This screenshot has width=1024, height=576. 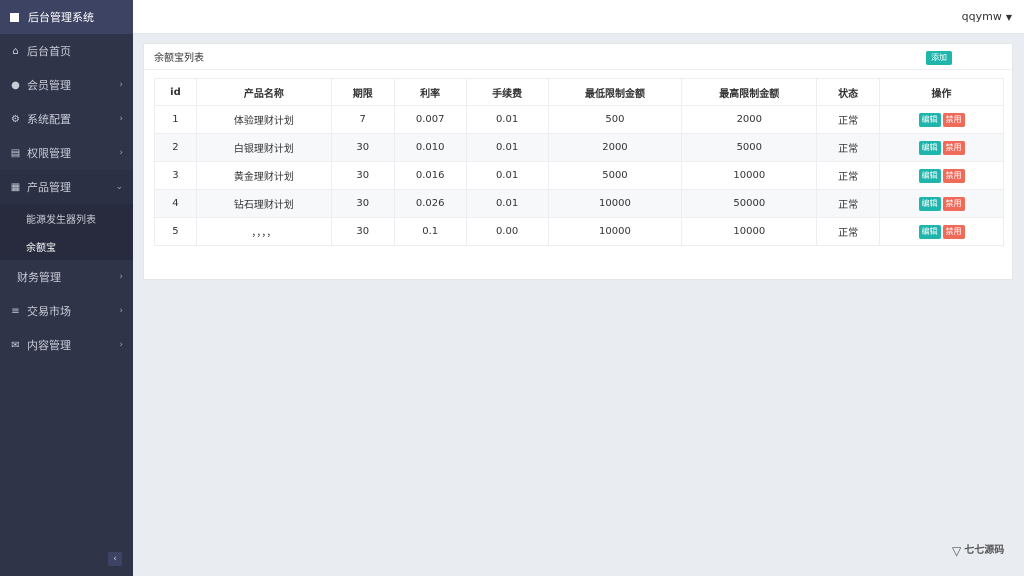 I want to click on cell-name: 体验理财计划, so click(x=263, y=119).